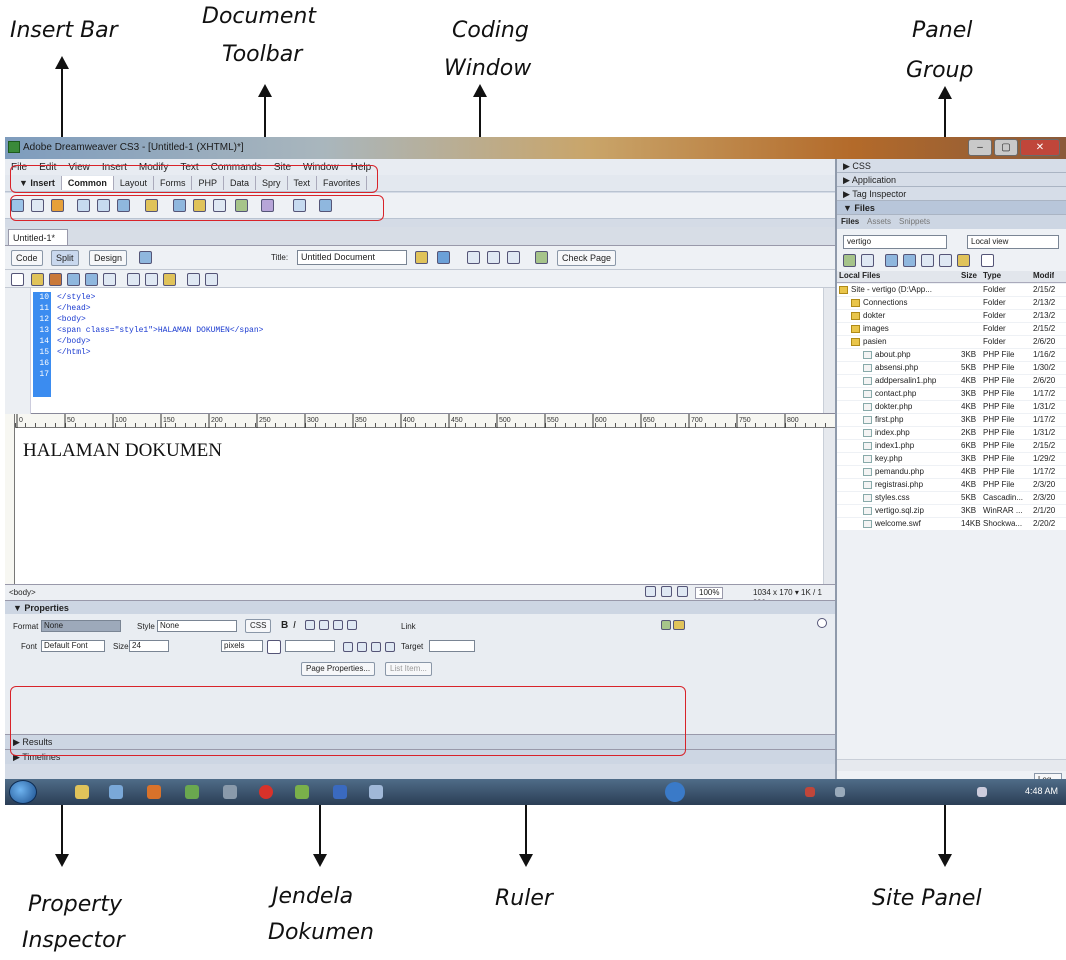 This screenshot has height=960, width=1066. Describe the element at coordinates (108, 258) in the screenshot. I see `design-view-button: Design` at that location.